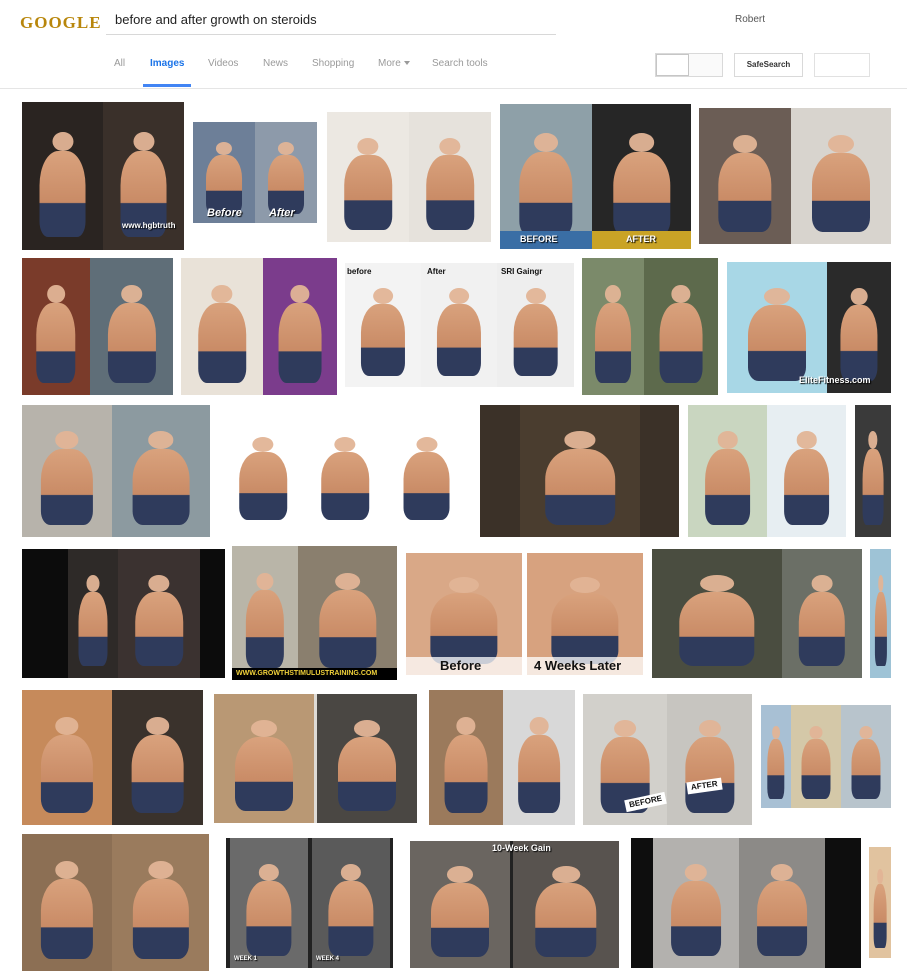  I want to click on image-result: Before After, so click(255, 172).